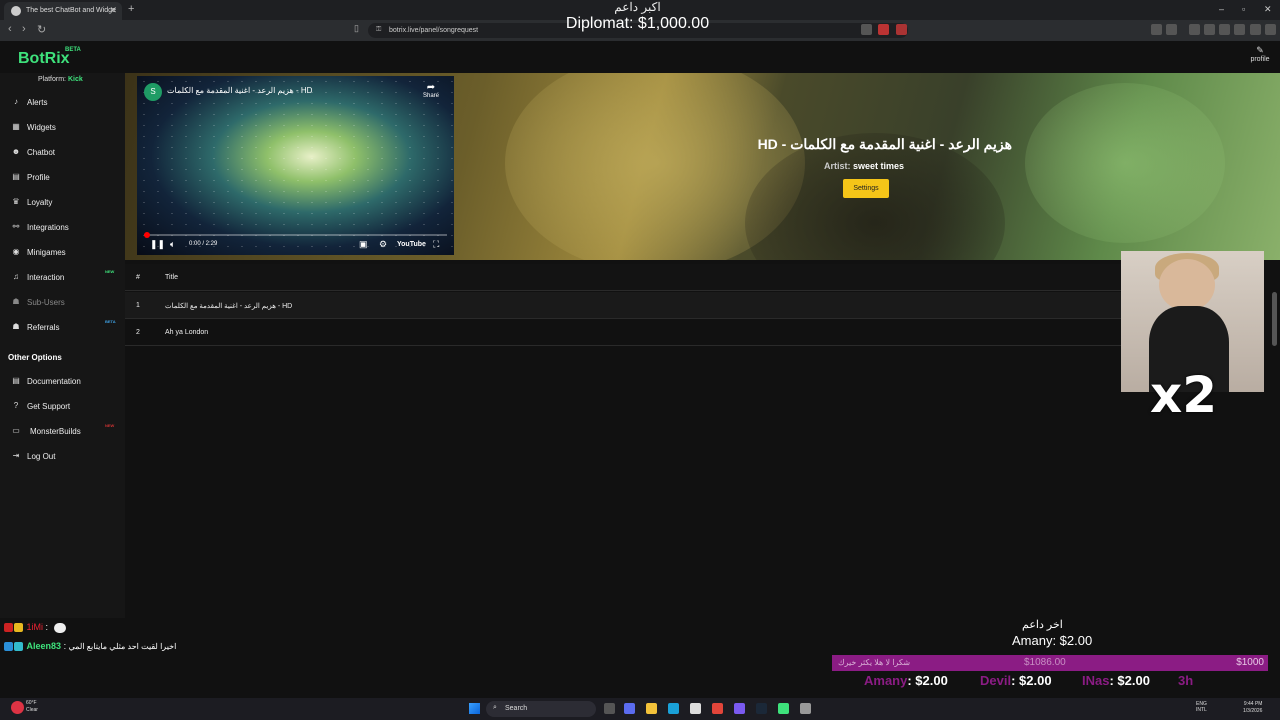  Describe the element at coordinates (32, 707) in the screenshot. I see `weather-widget: 60°F Clear` at that location.